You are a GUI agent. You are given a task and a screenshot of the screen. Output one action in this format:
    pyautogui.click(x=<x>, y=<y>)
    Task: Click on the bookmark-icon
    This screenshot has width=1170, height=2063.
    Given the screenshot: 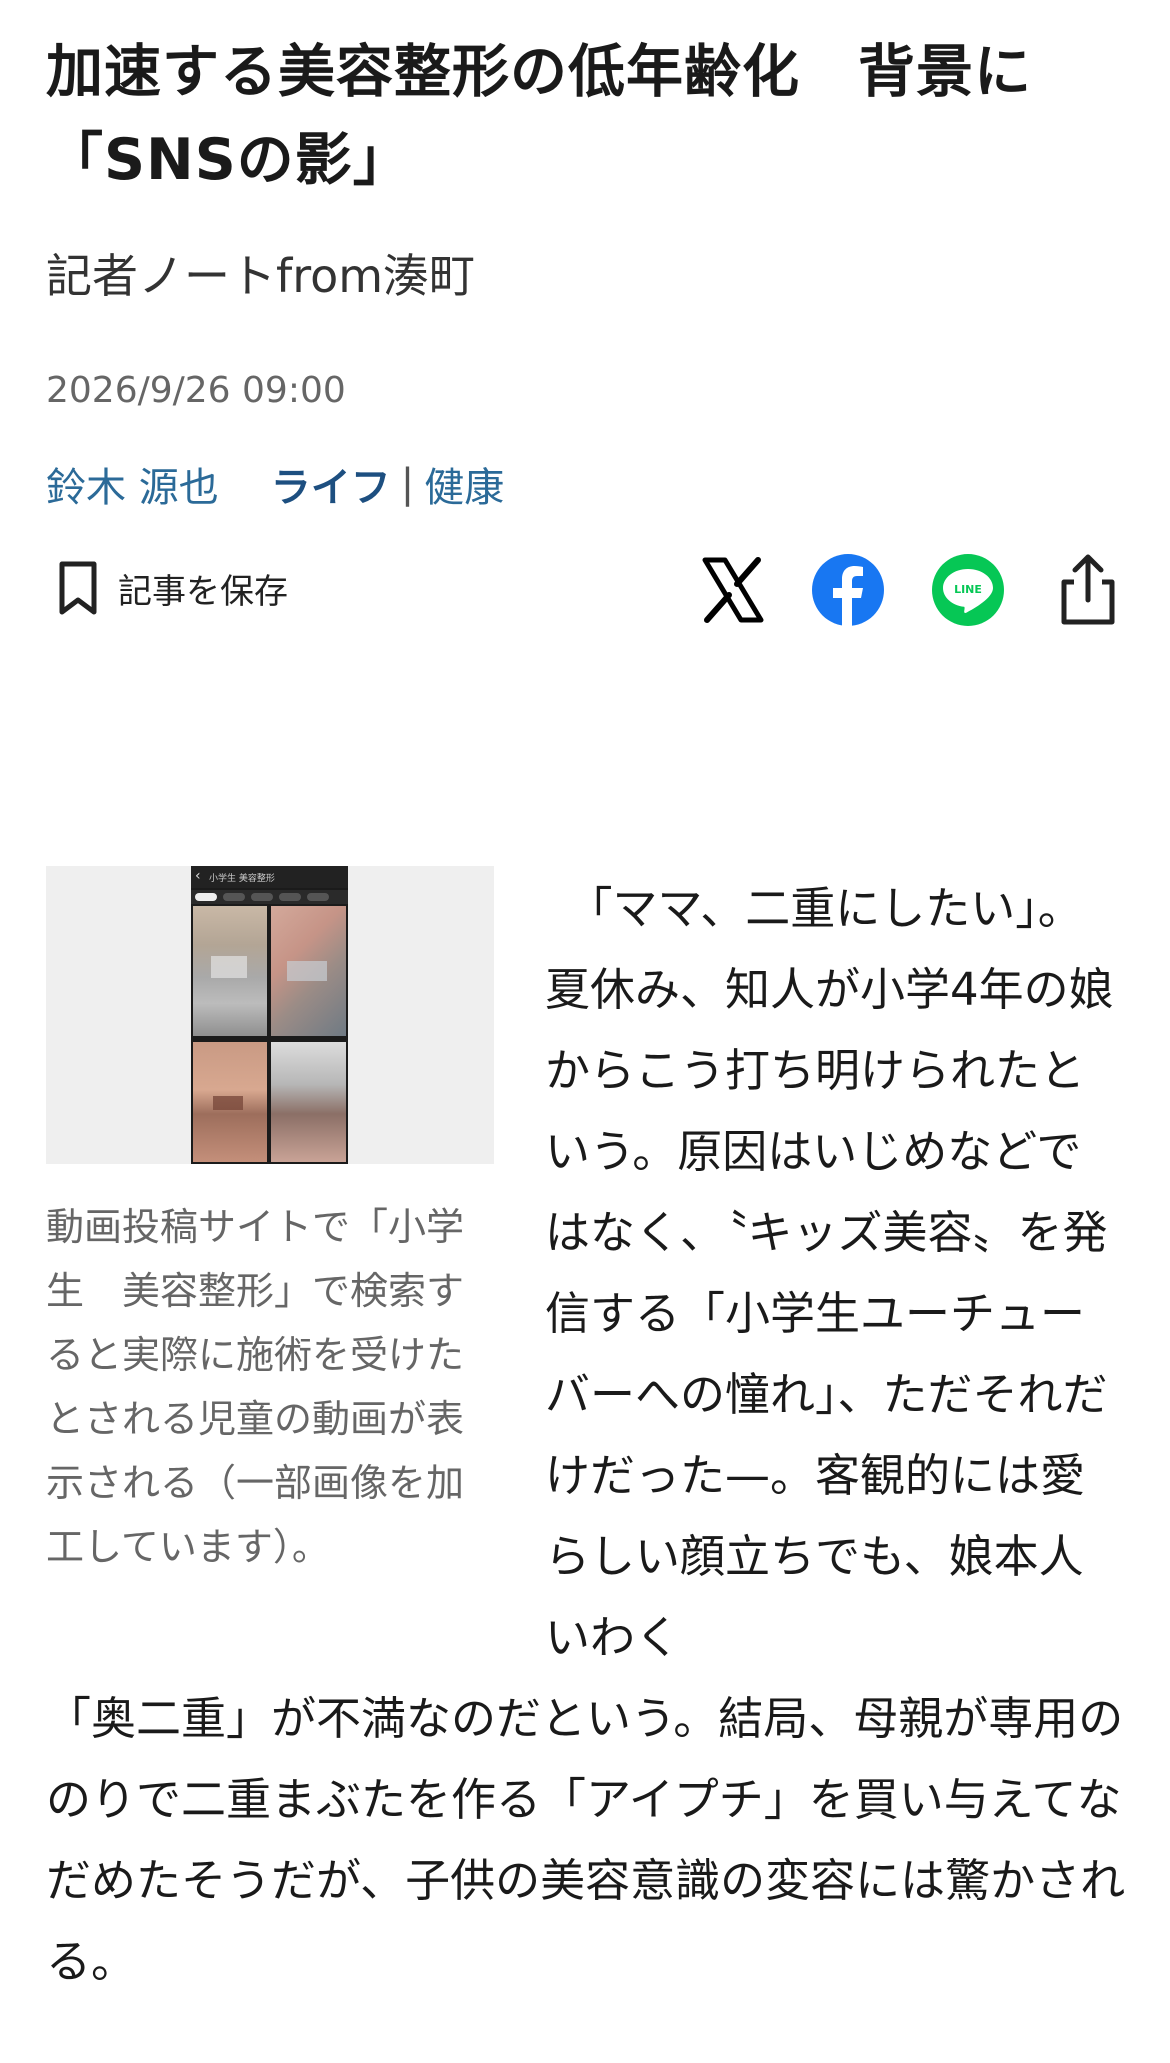 What is the action you would take?
    pyautogui.click(x=78, y=588)
    